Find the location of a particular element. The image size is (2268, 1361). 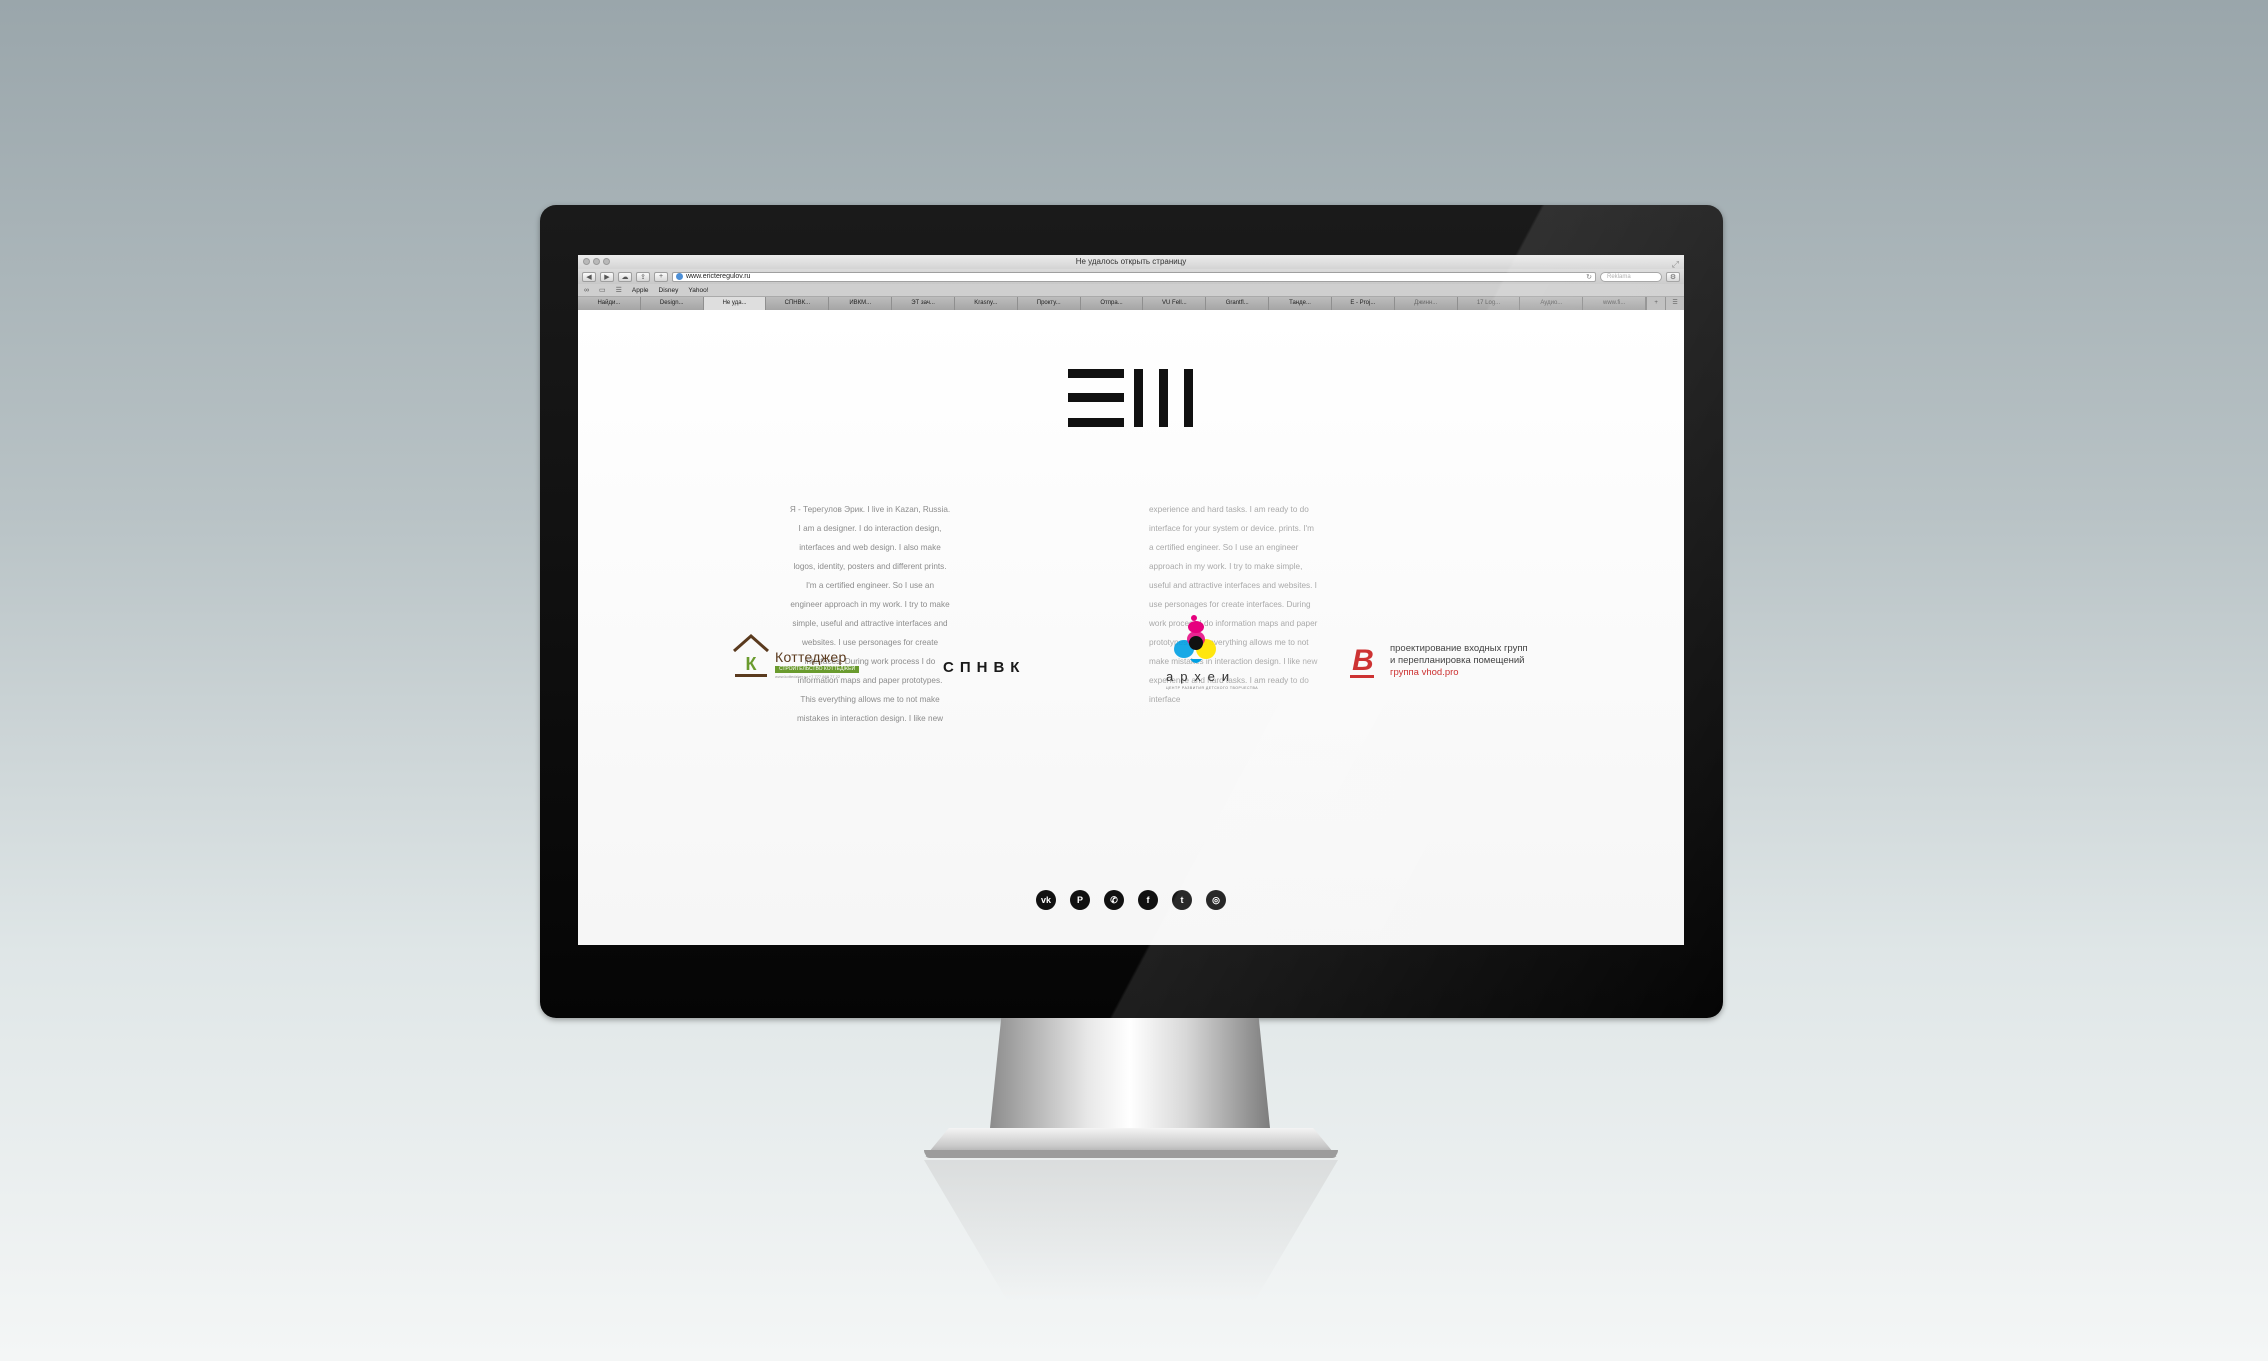

reading-list-icon: ∞ is located at coordinates (586, 290).